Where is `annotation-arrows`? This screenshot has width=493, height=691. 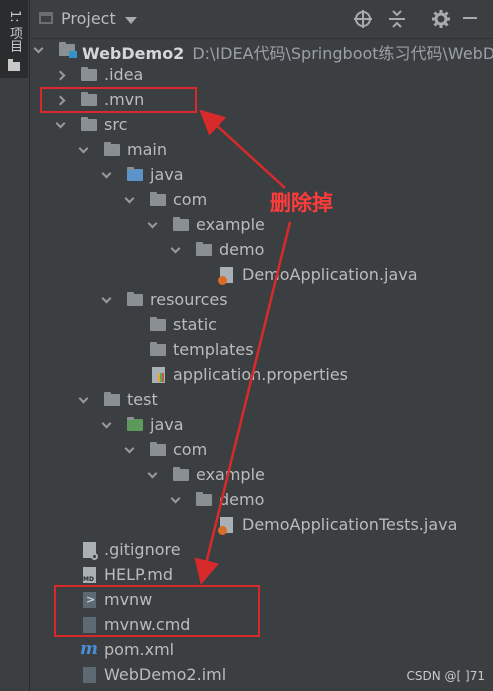 annotation-arrows is located at coordinates (243, 347).